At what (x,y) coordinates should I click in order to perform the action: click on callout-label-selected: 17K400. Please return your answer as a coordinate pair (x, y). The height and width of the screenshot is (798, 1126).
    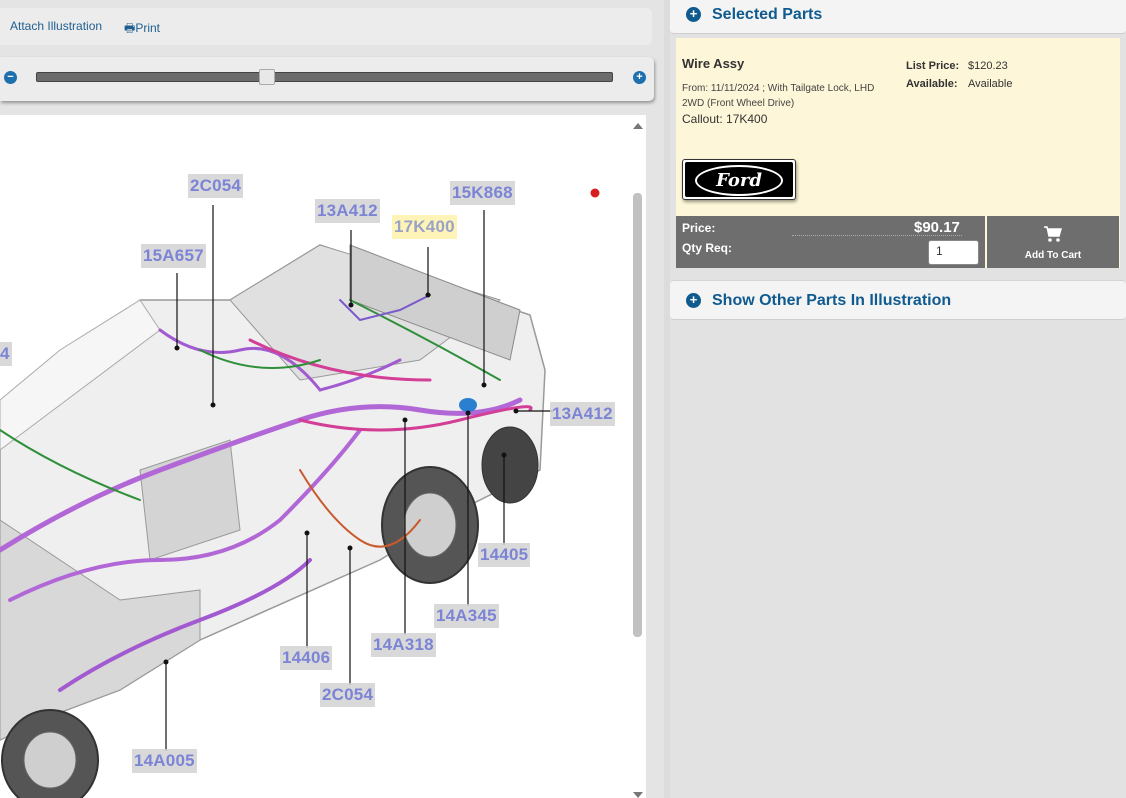
    Looking at the image, I should click on (424, 227).